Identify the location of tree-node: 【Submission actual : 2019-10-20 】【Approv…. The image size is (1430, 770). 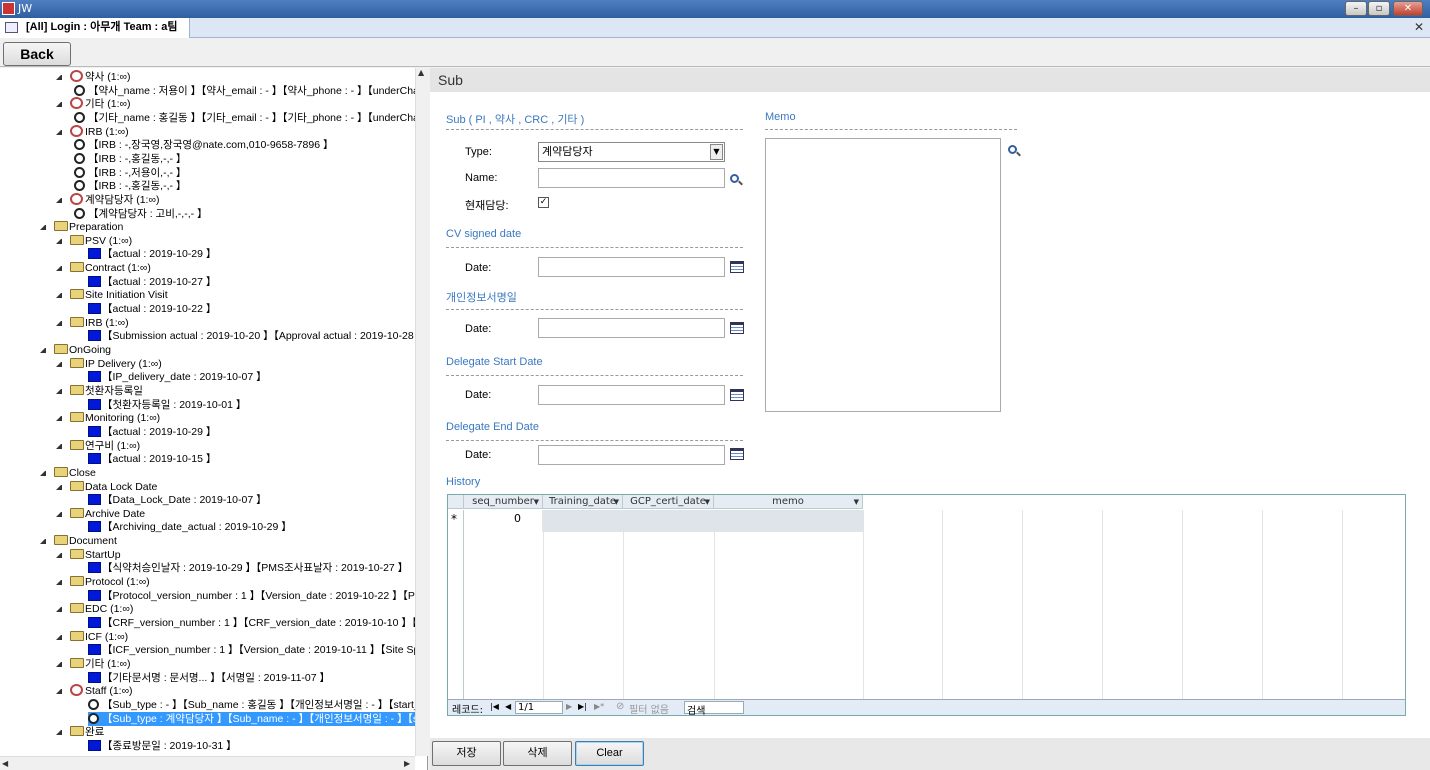
(257, 336).